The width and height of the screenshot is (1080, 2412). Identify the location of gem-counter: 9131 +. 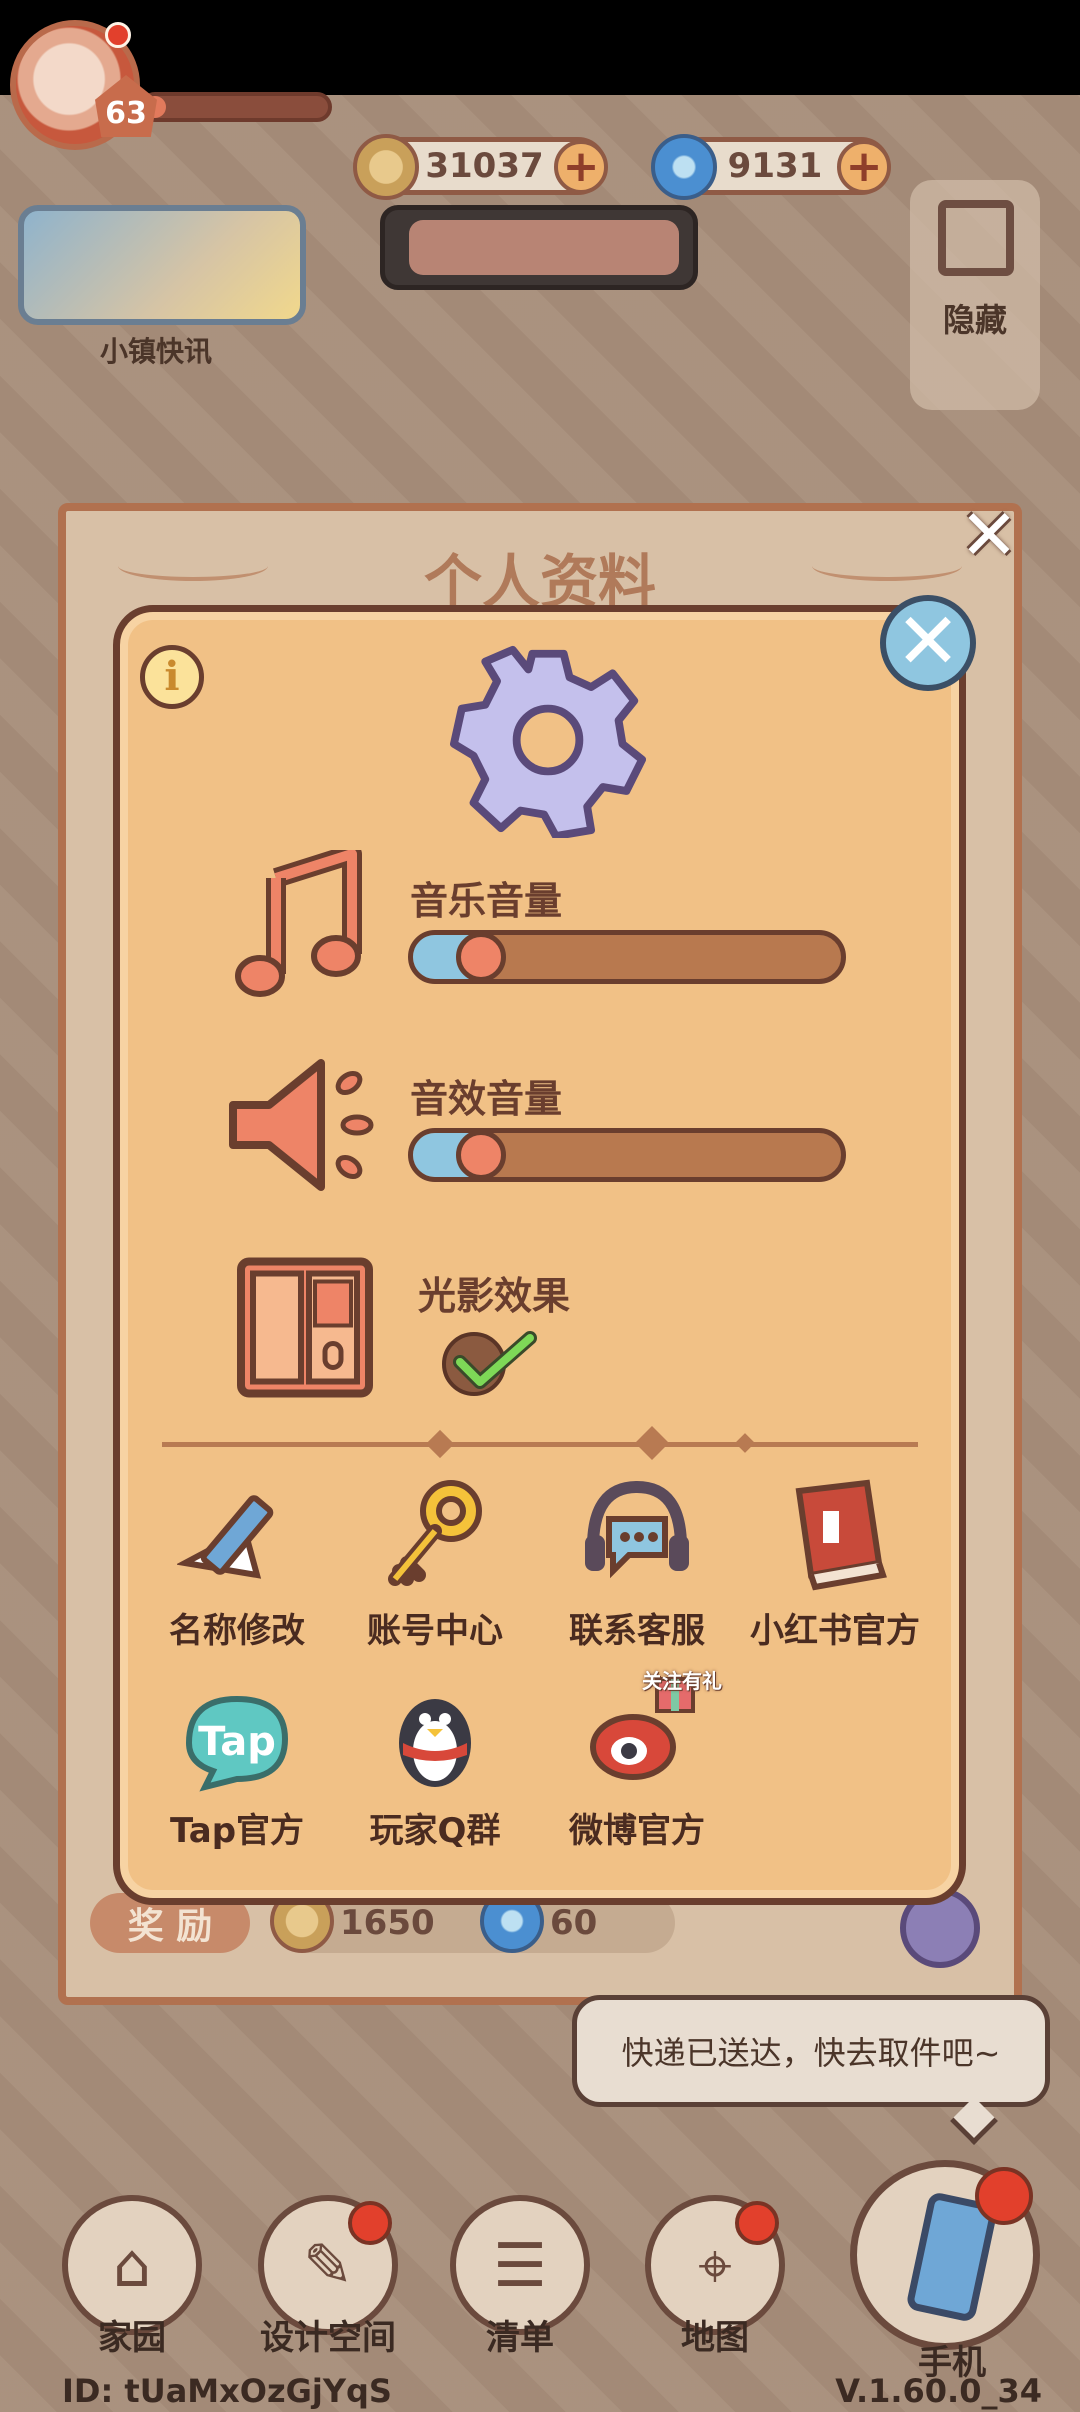
(771, 167).